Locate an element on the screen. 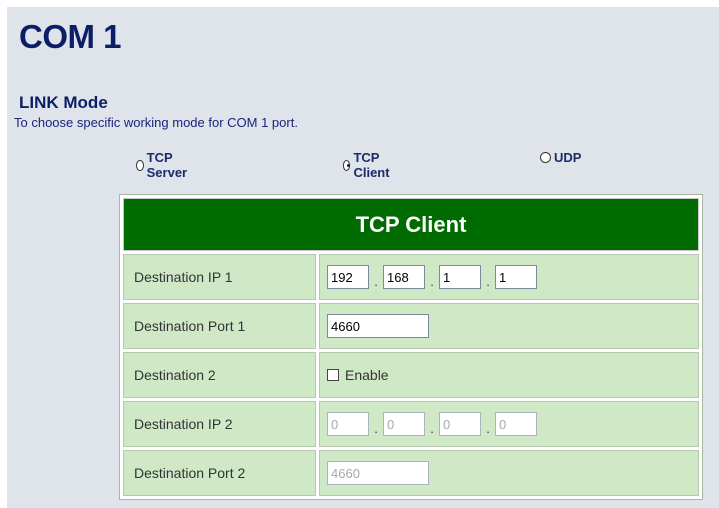  radio-tcp-client: TCP Client is located at coordinates (368, 165).